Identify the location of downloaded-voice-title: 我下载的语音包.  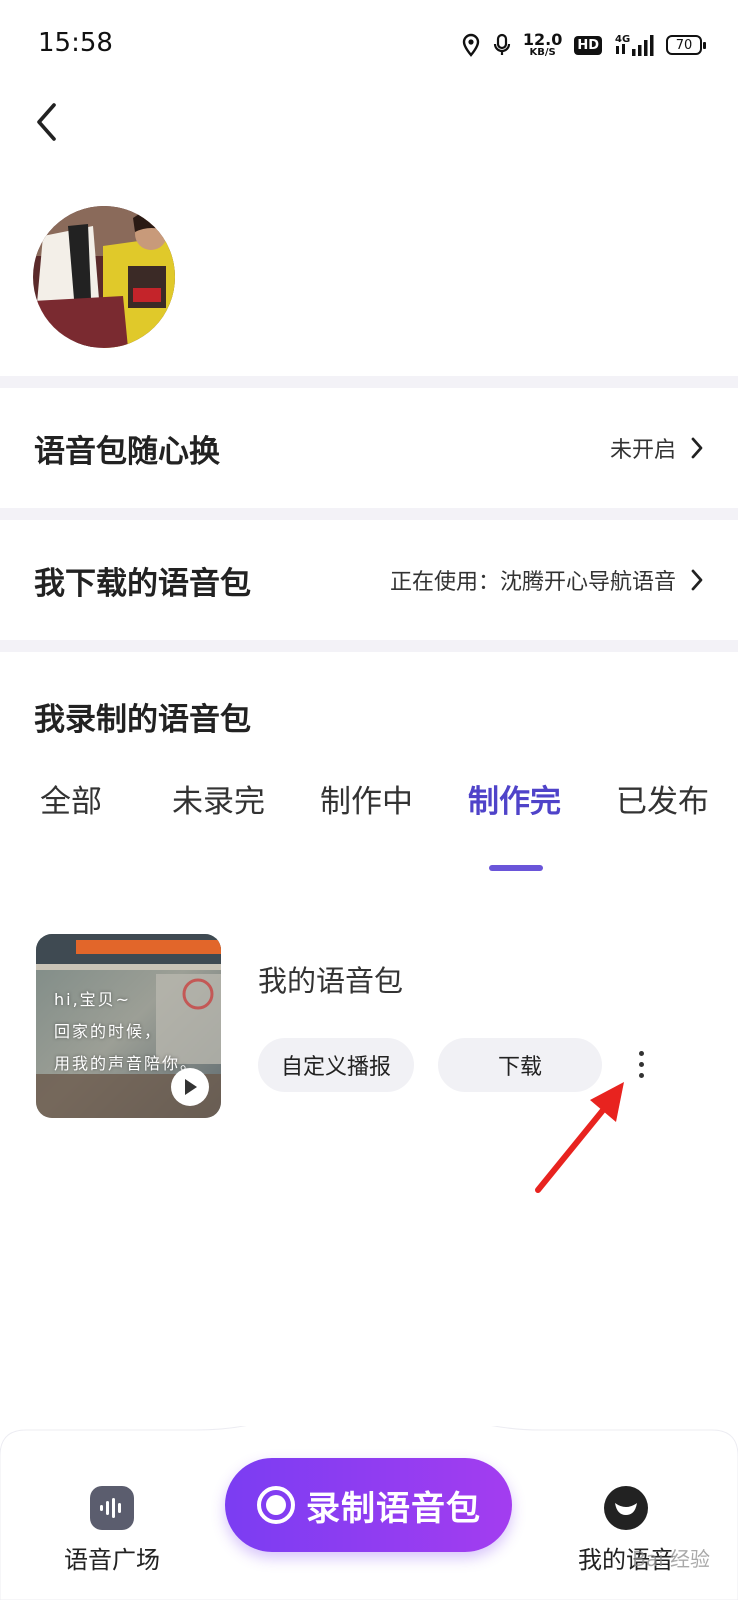
(142, 583).